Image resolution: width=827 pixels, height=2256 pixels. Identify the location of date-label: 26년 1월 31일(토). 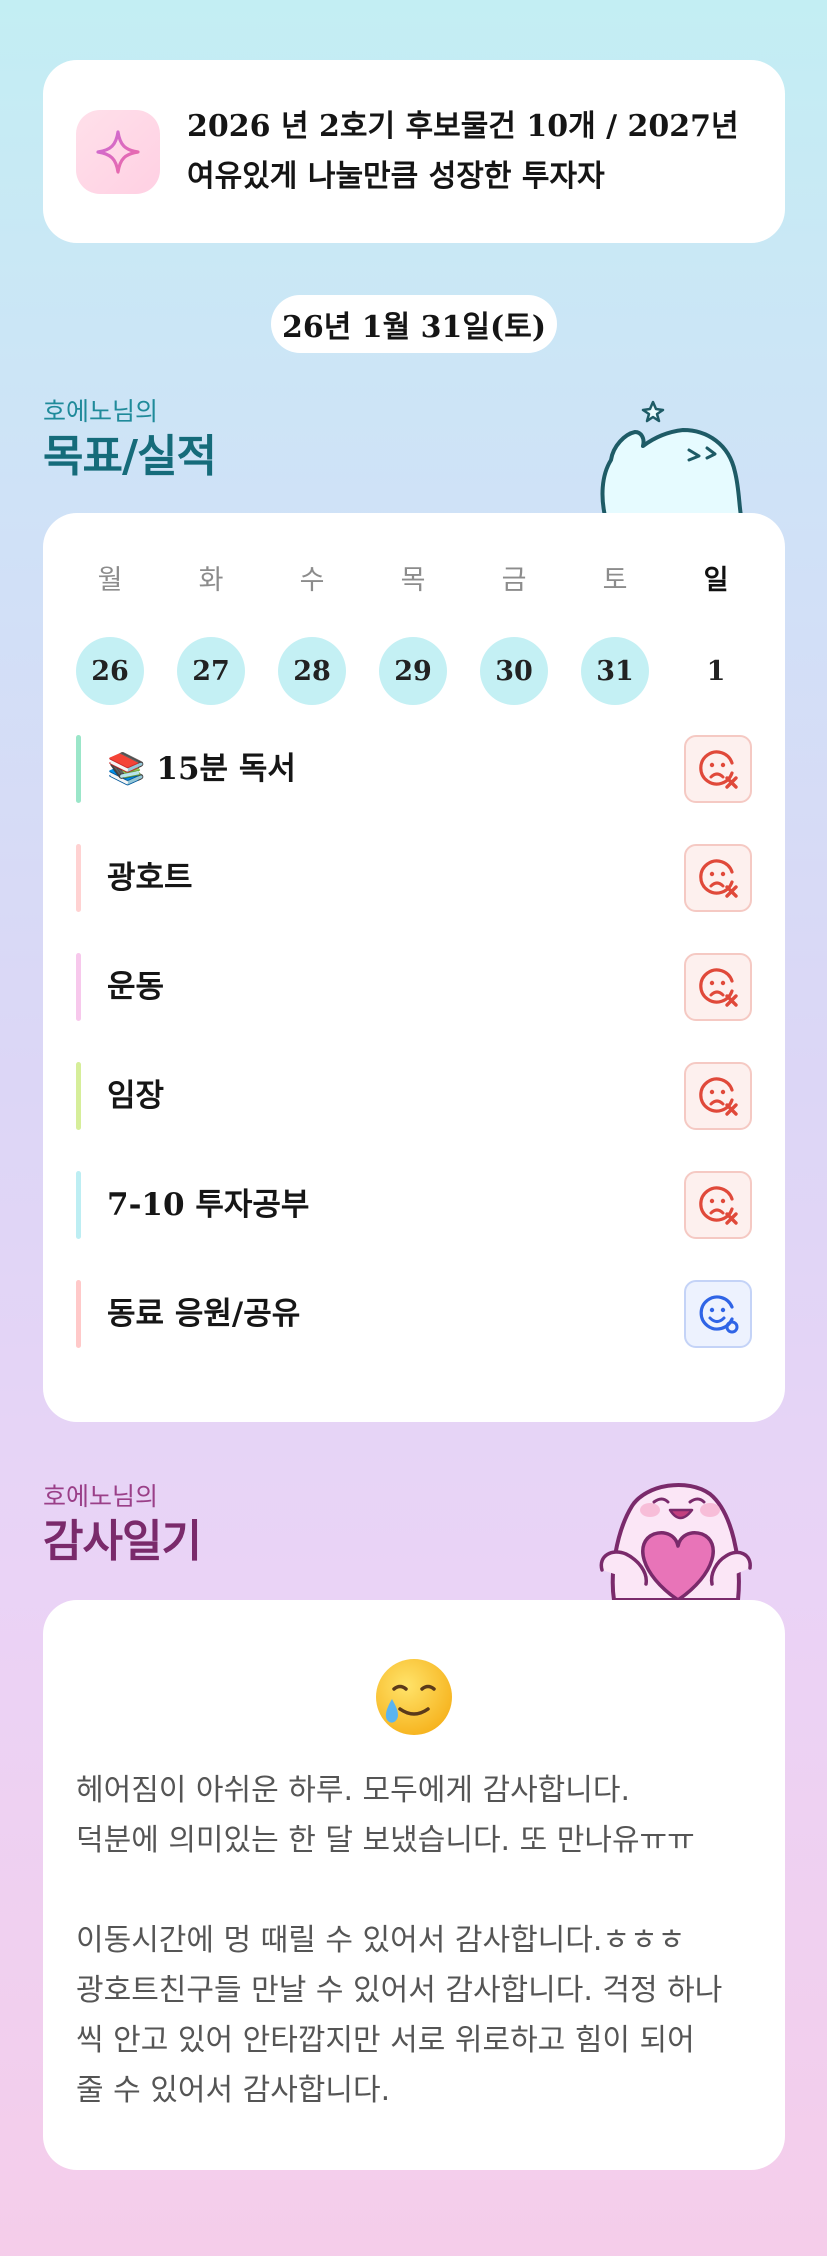
(414, 324).